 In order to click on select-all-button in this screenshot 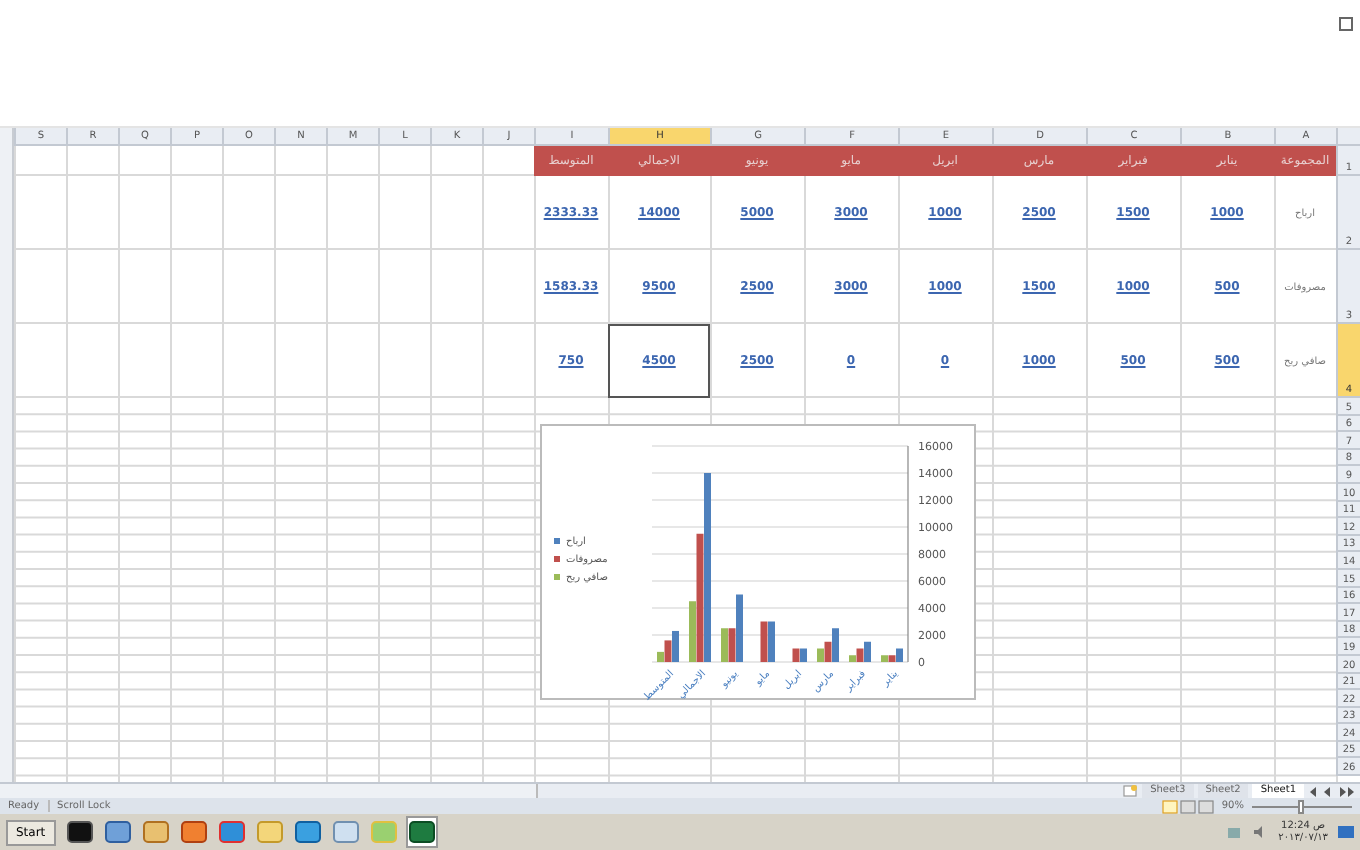, I will do `click(1348, 137)`.